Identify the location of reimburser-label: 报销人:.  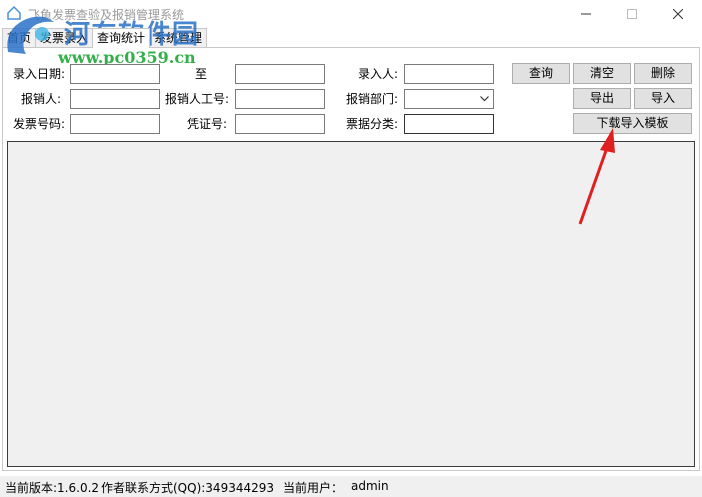
(41, 99).